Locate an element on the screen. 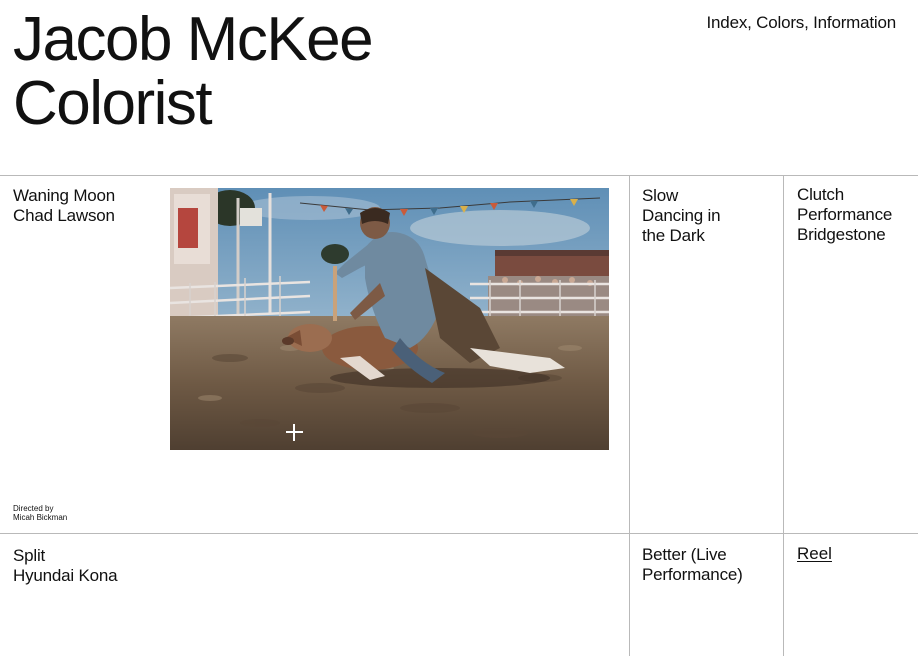 This screenshot has height=656, width=918. project-client: Chad Lawson is located at coordinates (64, 215).